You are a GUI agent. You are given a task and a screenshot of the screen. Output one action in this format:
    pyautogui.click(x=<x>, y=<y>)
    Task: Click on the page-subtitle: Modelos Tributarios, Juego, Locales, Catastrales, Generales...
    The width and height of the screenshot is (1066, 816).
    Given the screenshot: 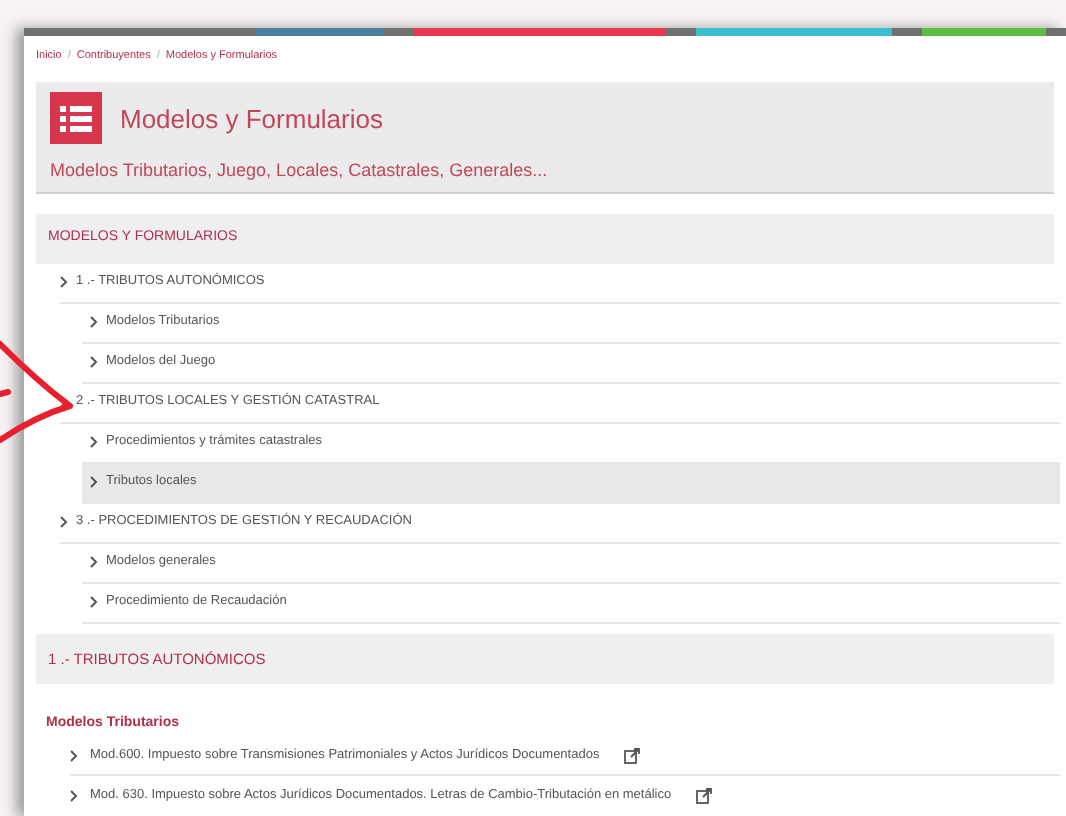 What is the action you would take?
    pyautogui.click(x=300, y=171)
    